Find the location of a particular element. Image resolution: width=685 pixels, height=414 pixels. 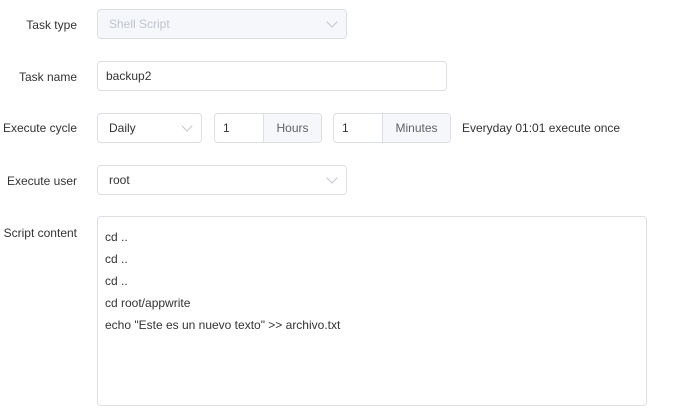

task-type-select: Shell Script is located at coordinates (222, 24).